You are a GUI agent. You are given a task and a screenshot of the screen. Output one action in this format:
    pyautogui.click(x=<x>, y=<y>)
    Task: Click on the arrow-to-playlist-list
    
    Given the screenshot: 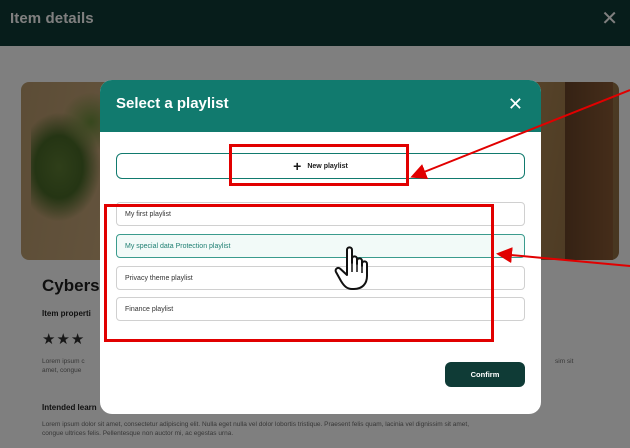 What is the action you would take?
    pyautogui.click(x=563, y=257)
    